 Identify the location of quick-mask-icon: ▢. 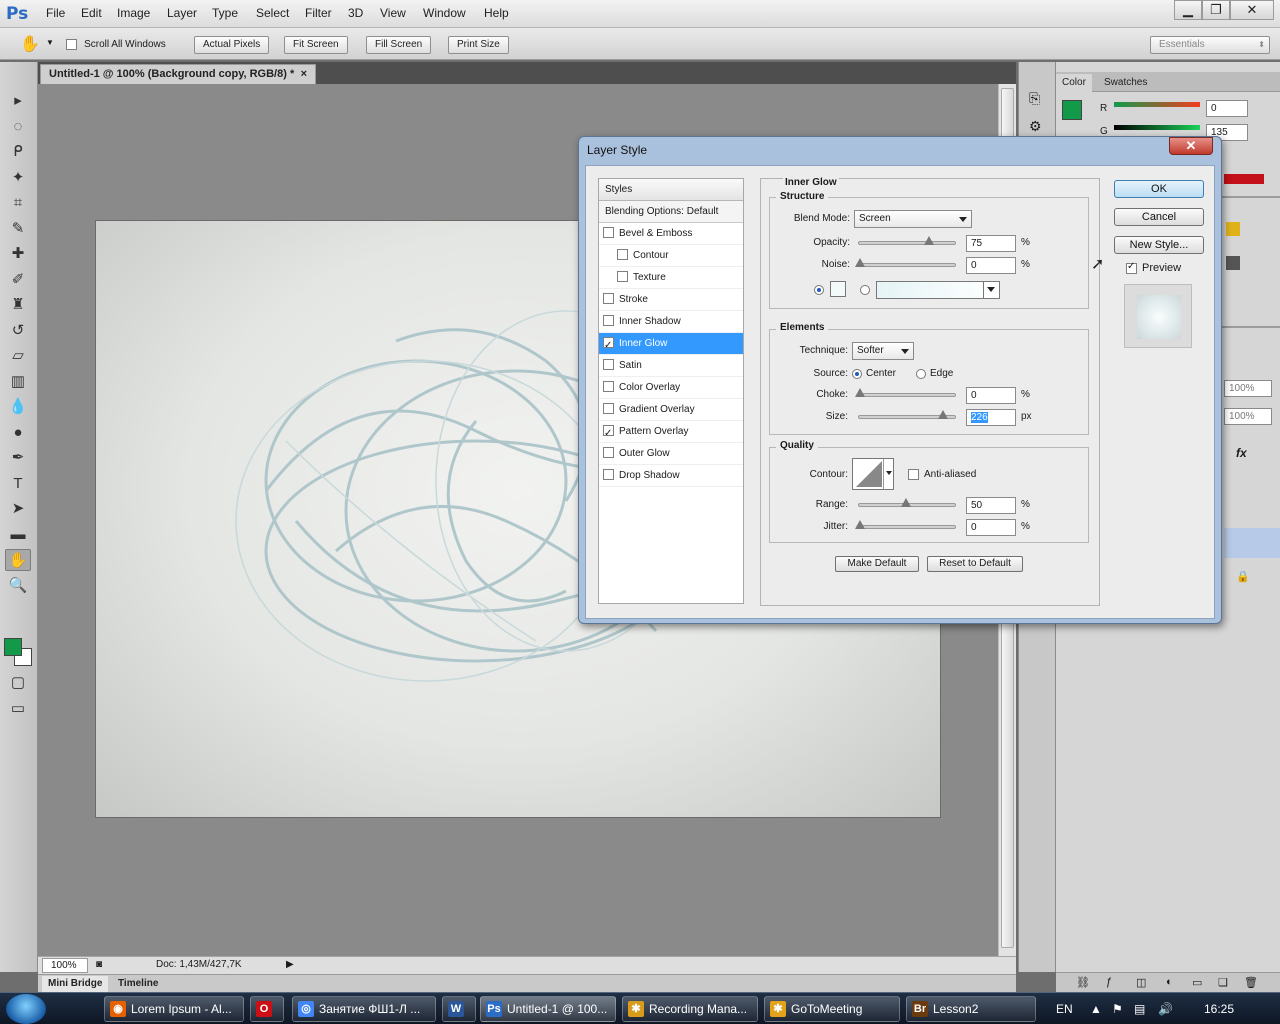
(18, 683).